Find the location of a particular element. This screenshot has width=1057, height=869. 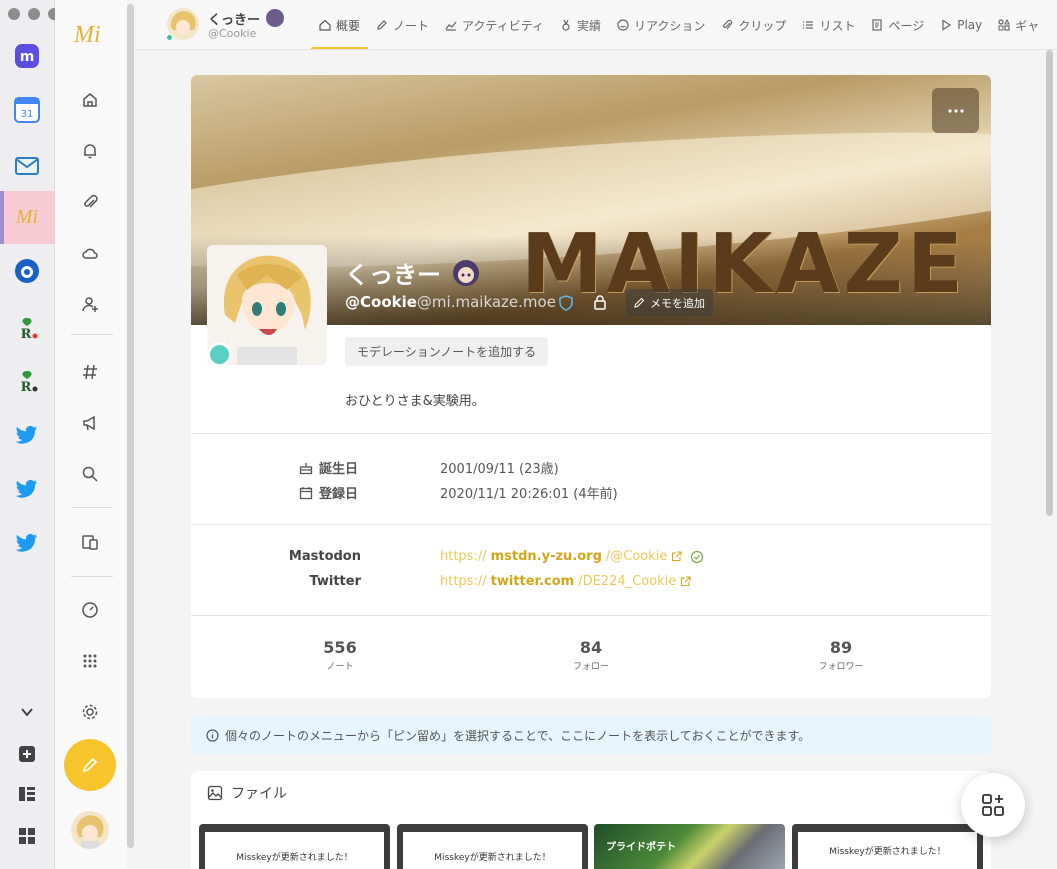

mail-icon is located at coordinates (27, 164).